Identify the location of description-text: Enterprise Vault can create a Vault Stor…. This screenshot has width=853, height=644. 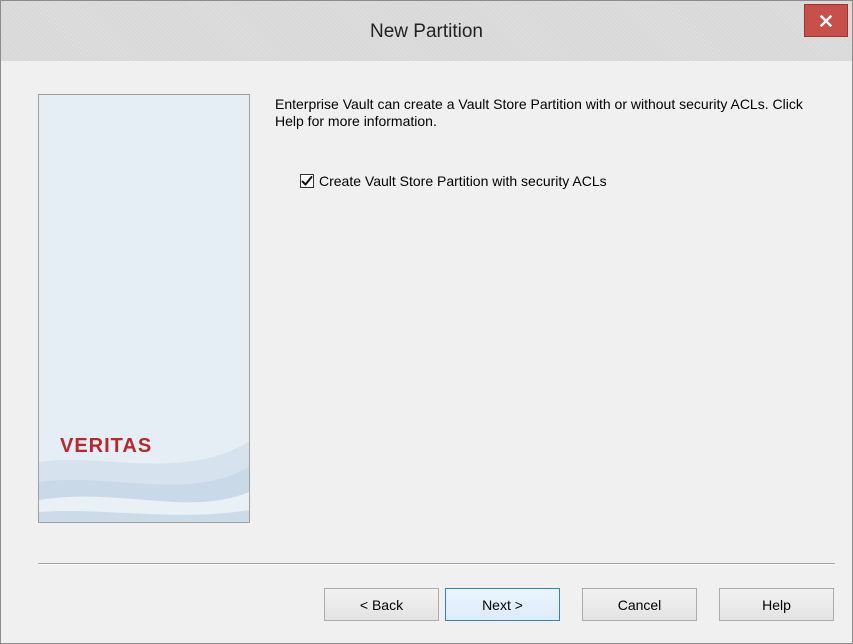
(539, 112).